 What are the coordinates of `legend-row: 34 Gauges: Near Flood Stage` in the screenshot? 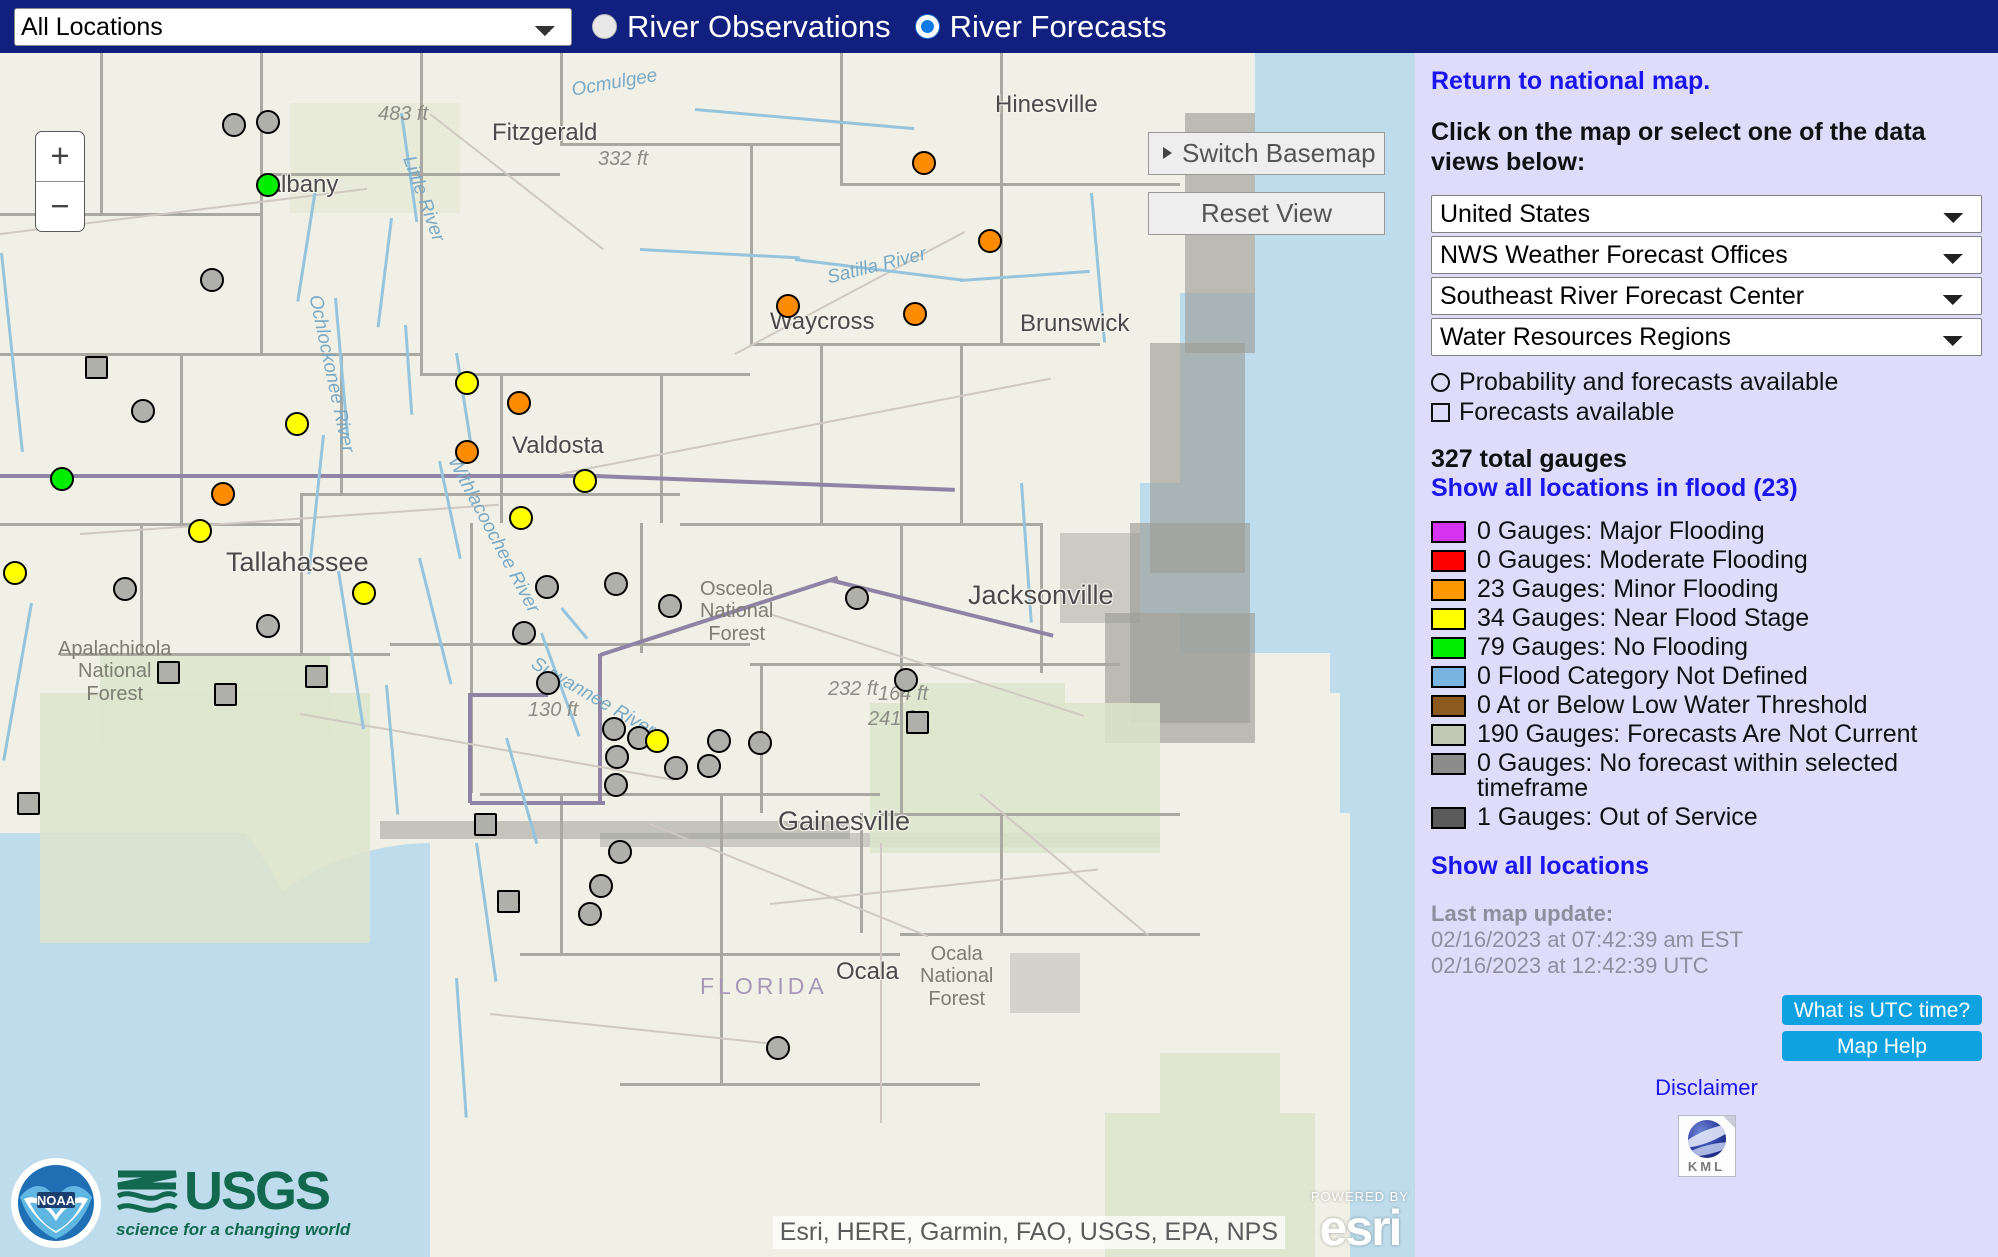 It's located at (1706, 618).